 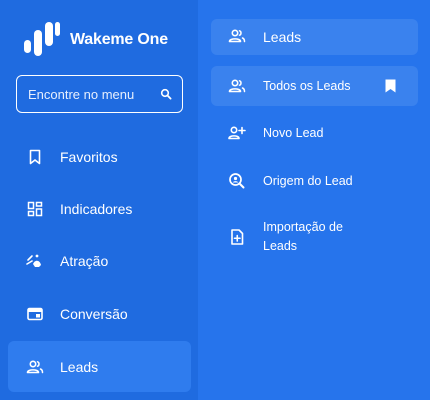 I want to click on submenu-item-label: Novo Lead, so click(x=293, y=132).